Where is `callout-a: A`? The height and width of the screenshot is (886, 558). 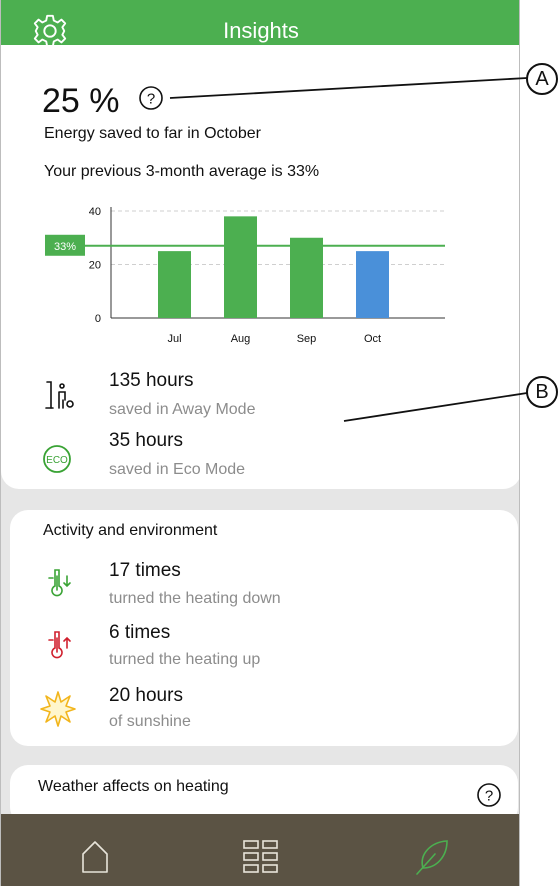
callout-a: A is located at coordinates (542, 79).